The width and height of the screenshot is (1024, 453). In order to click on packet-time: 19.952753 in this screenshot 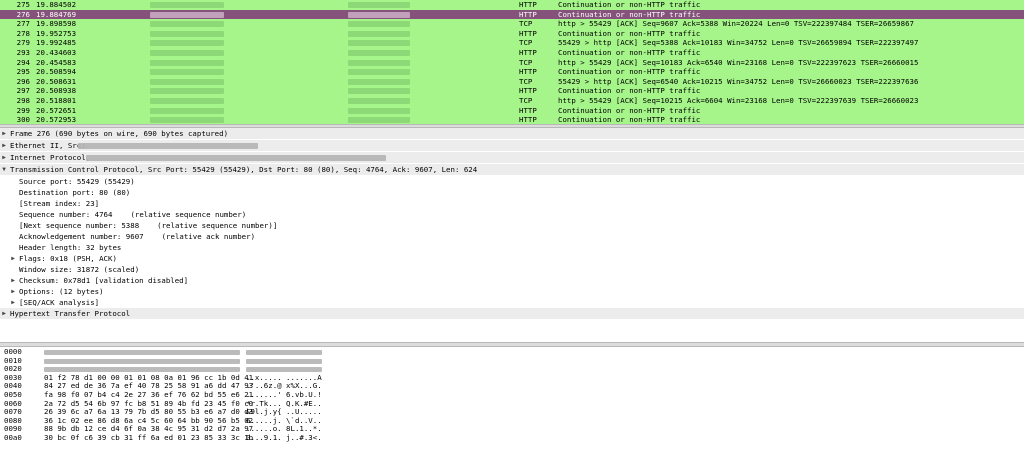, I will do `click(56, 33)`.